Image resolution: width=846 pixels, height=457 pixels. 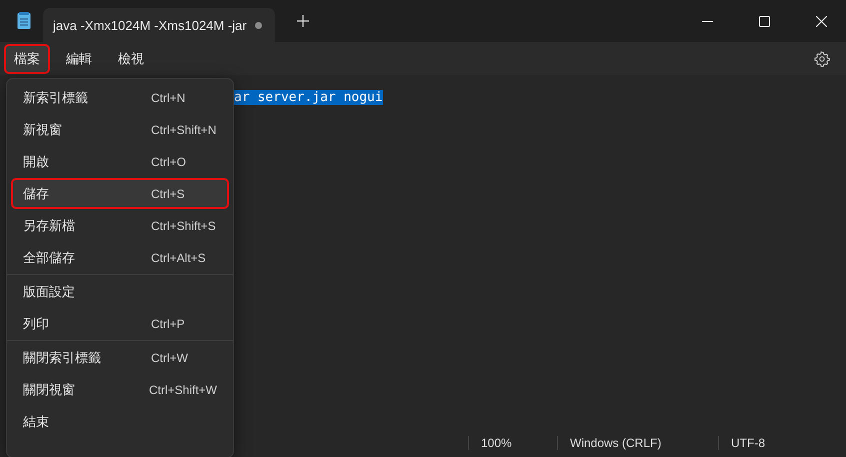 I want to click on menu-item: 關閉索引標籤 Ctrl+W, so click(x=120, y=357).